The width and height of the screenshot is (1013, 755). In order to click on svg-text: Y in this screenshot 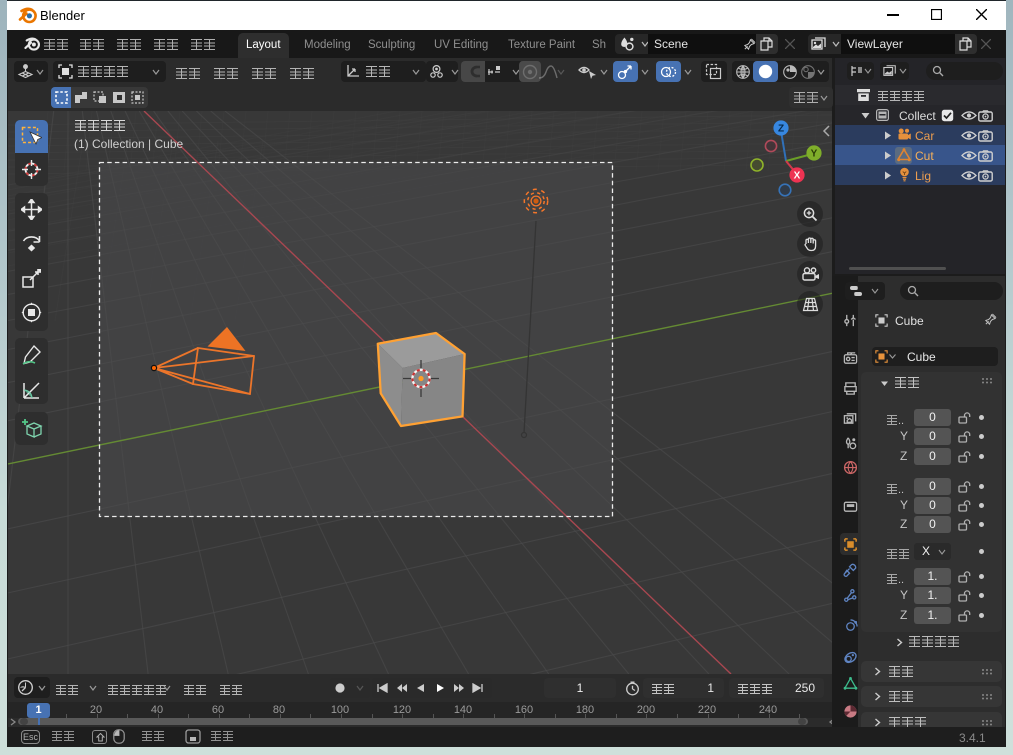, I will do `click(814, 154)`.